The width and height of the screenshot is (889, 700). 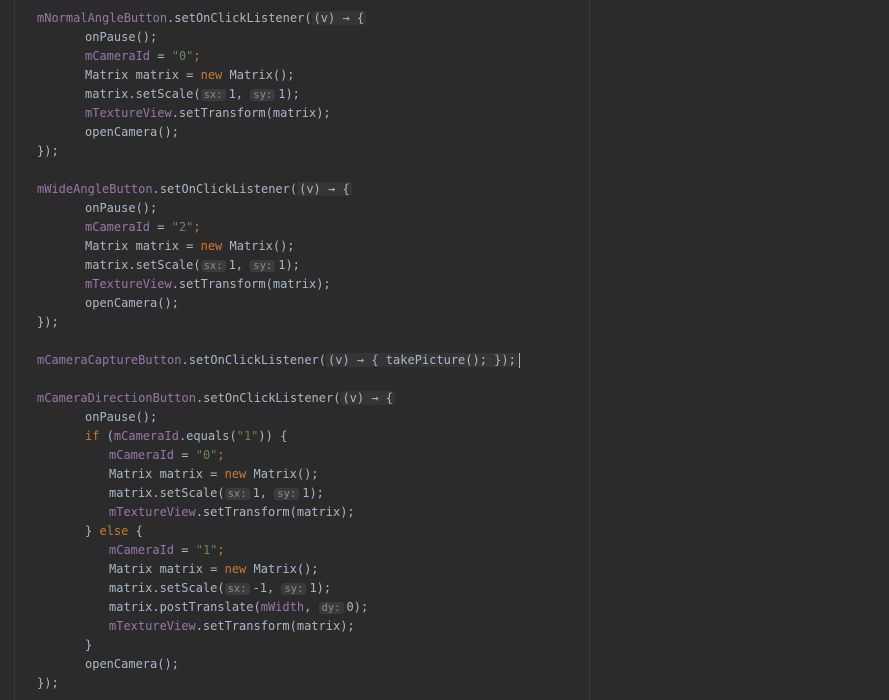 I want to click on if-keyword: if, so click(x=92, y=436).